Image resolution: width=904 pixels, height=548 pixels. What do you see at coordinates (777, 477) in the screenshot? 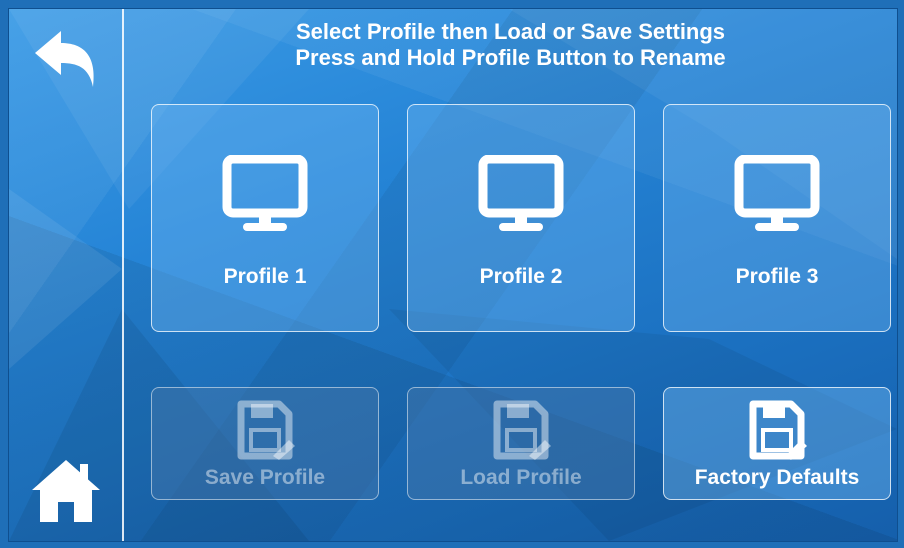
I see `factory-defaults-label: Factory Defaults` at bounding box center [777, 477].